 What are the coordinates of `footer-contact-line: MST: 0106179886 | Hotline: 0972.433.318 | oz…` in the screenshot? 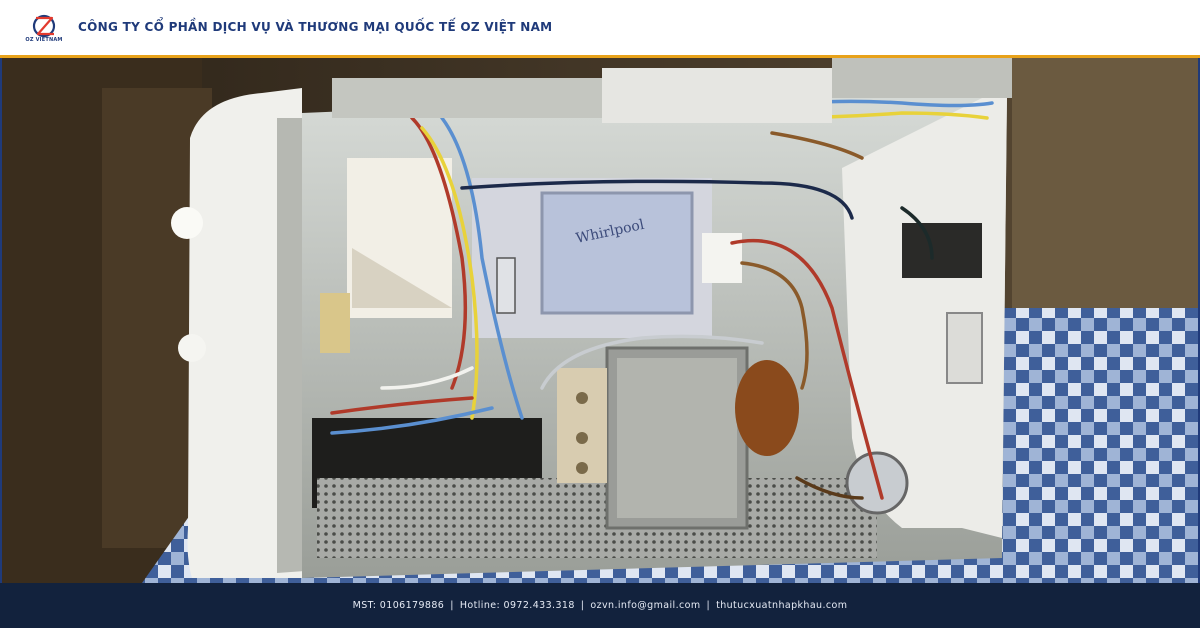 It's located at (600, 605).